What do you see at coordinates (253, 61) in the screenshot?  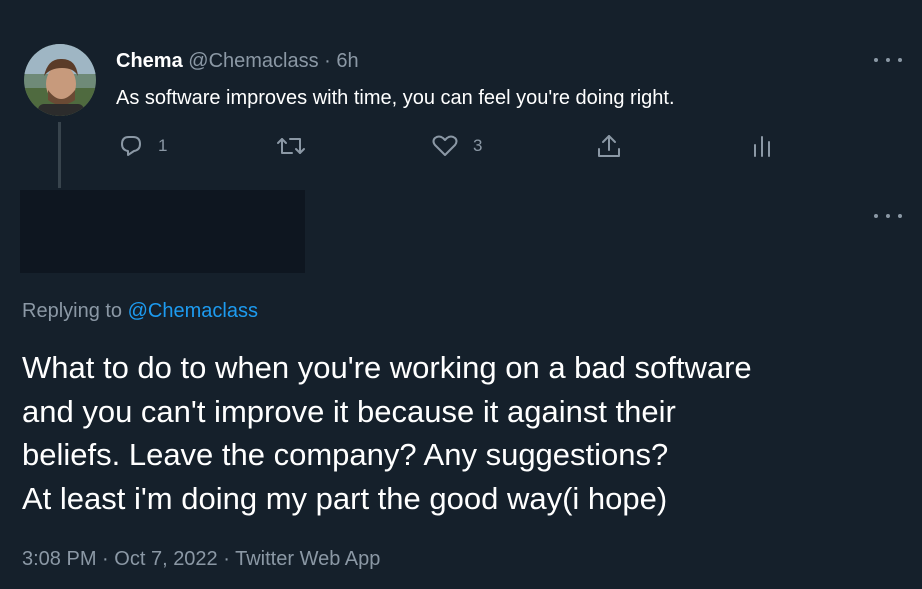 I see `author-handle: @Chemaclass` at bounding box center [253, 61].